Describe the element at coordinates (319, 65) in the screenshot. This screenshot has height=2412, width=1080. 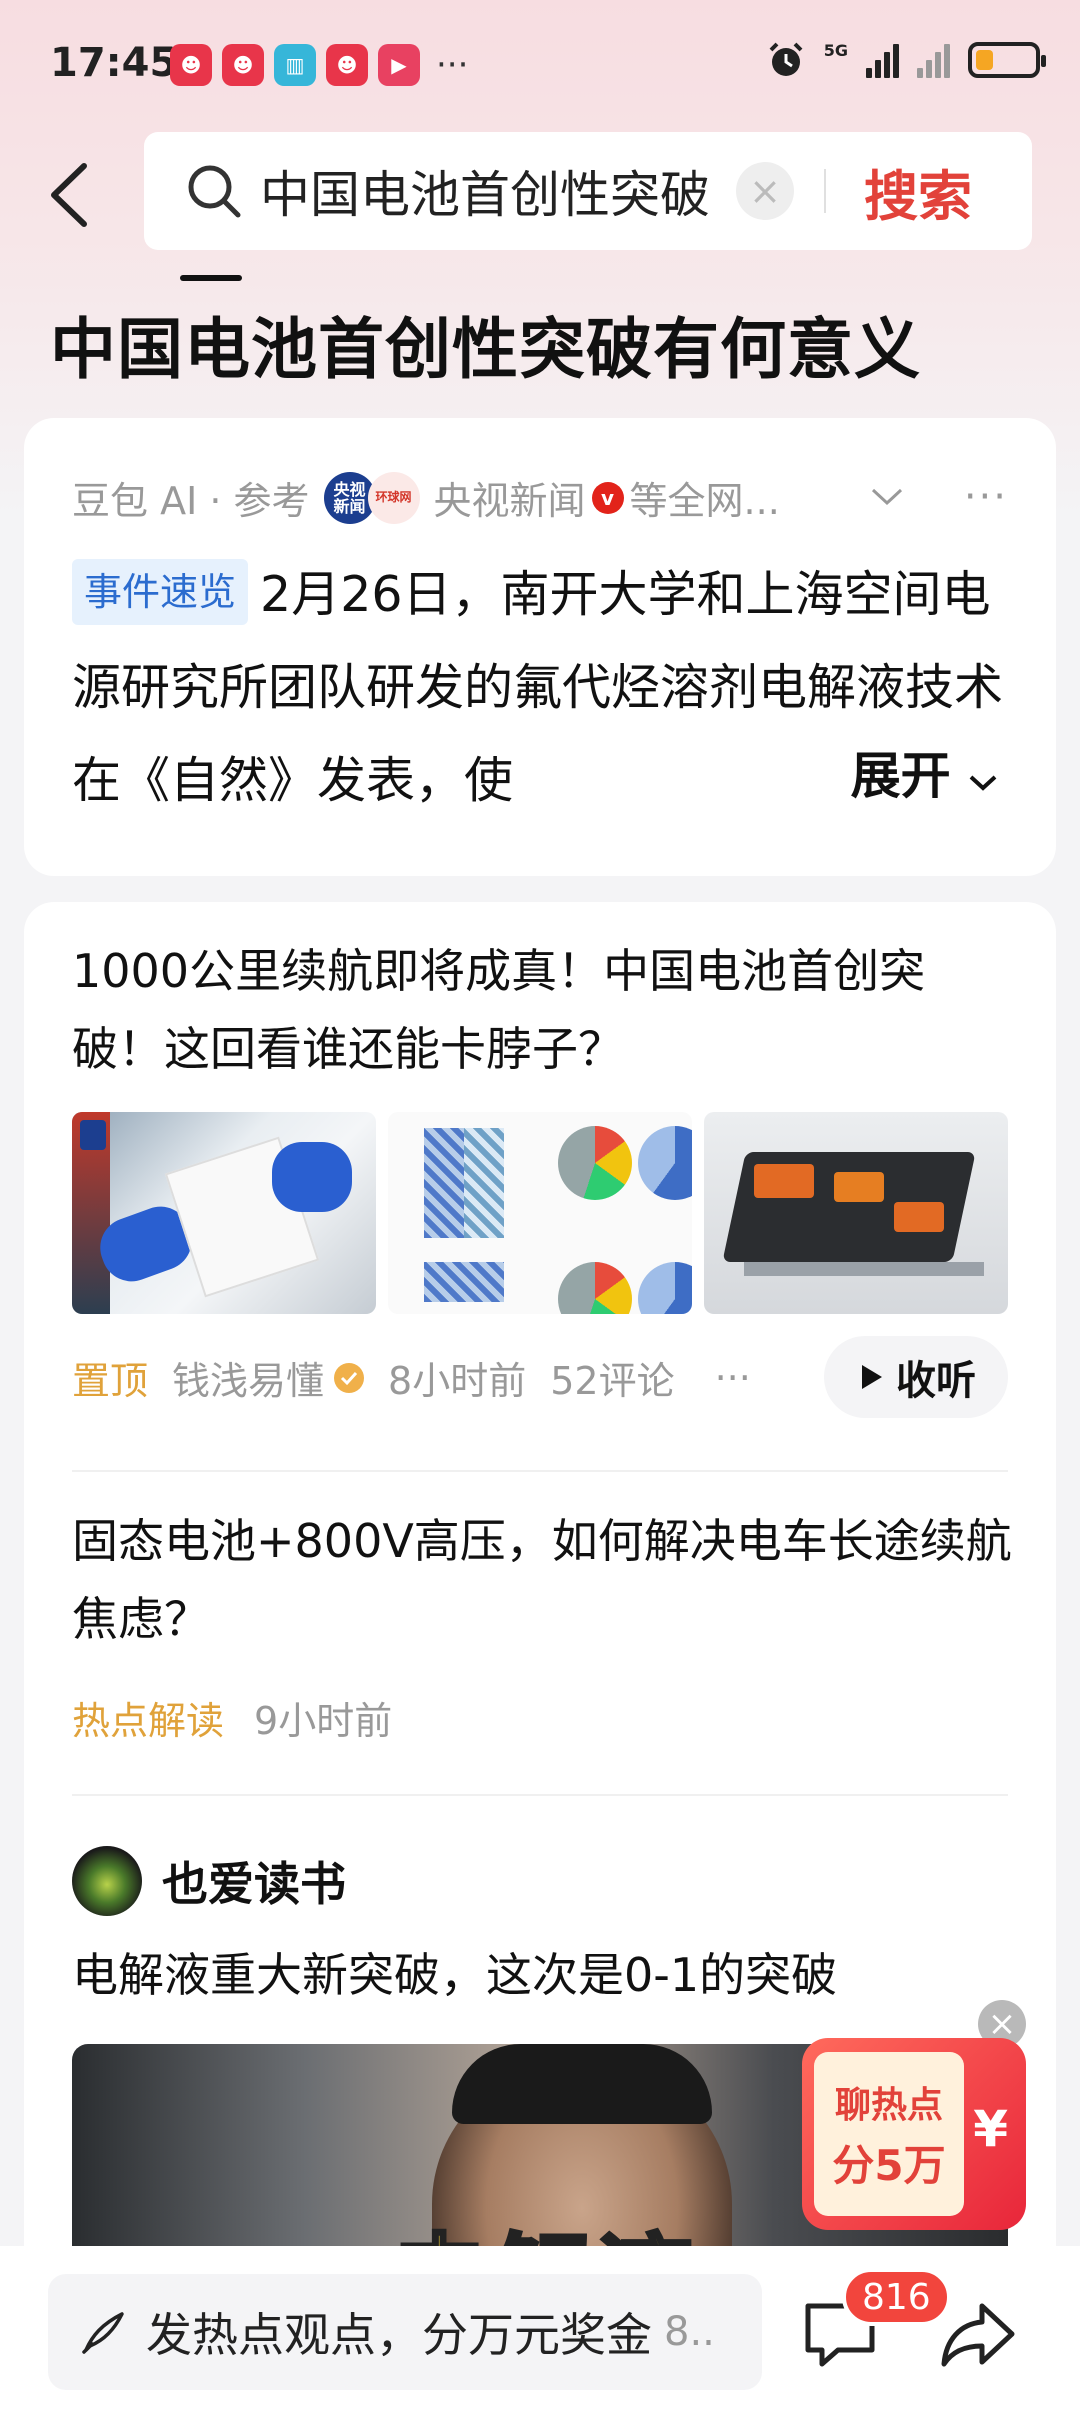
I see `notification-icons: ☻ ☻ ▥ ☻ ▶ ···` at that location.